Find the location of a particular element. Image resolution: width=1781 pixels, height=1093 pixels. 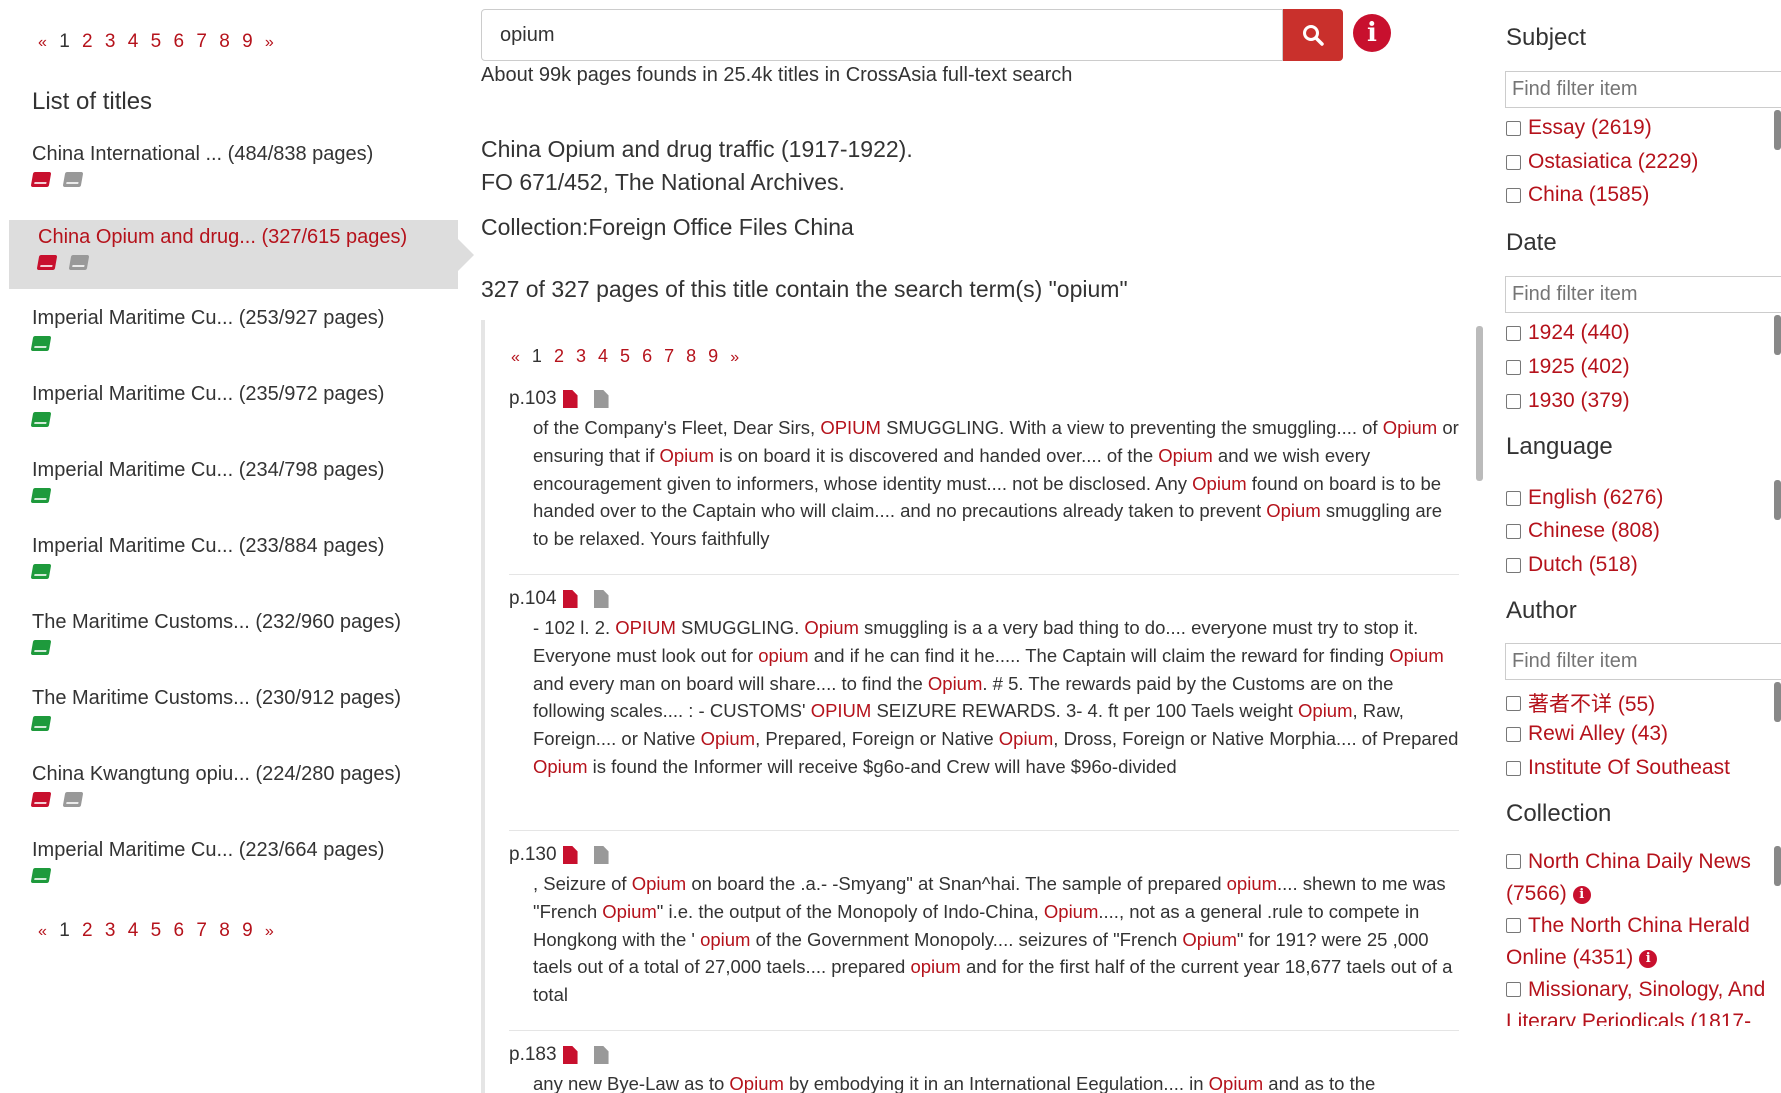

facet-item: 著者不详 (55) is located at coordinates (1580, 703).